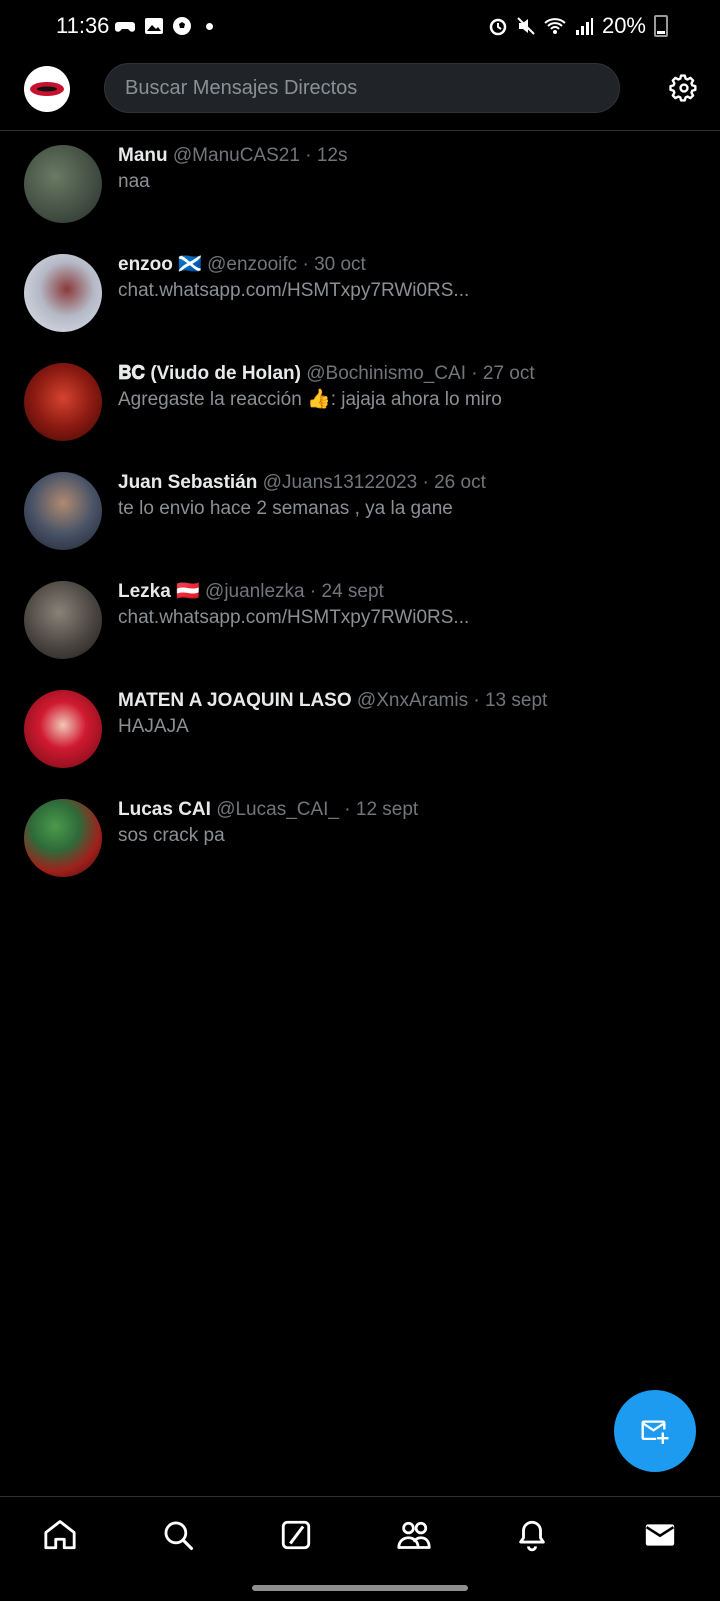 This screenshot has width=720, height=1601. I want to click on battery-icon, so click(661, 26).